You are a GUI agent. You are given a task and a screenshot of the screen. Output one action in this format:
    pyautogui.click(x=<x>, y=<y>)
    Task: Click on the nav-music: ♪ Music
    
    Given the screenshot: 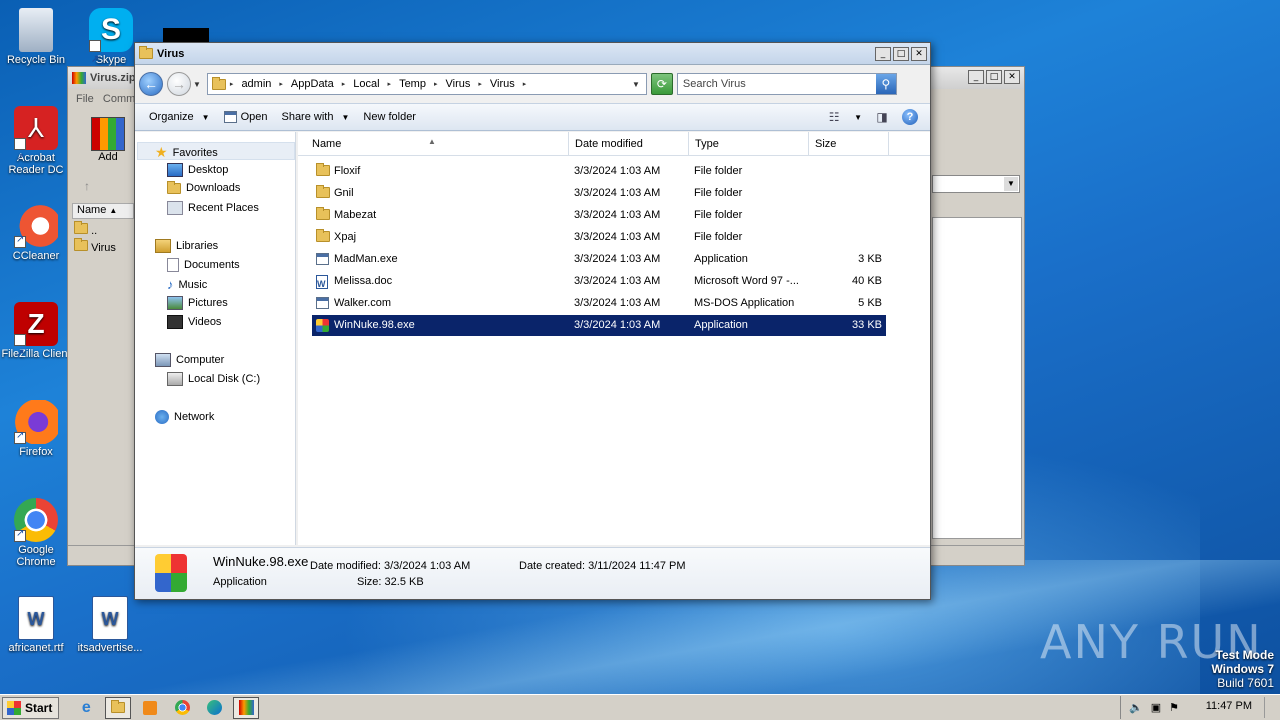 What is the action you would take?
    pyautogui.click(x=187, y=284)
    